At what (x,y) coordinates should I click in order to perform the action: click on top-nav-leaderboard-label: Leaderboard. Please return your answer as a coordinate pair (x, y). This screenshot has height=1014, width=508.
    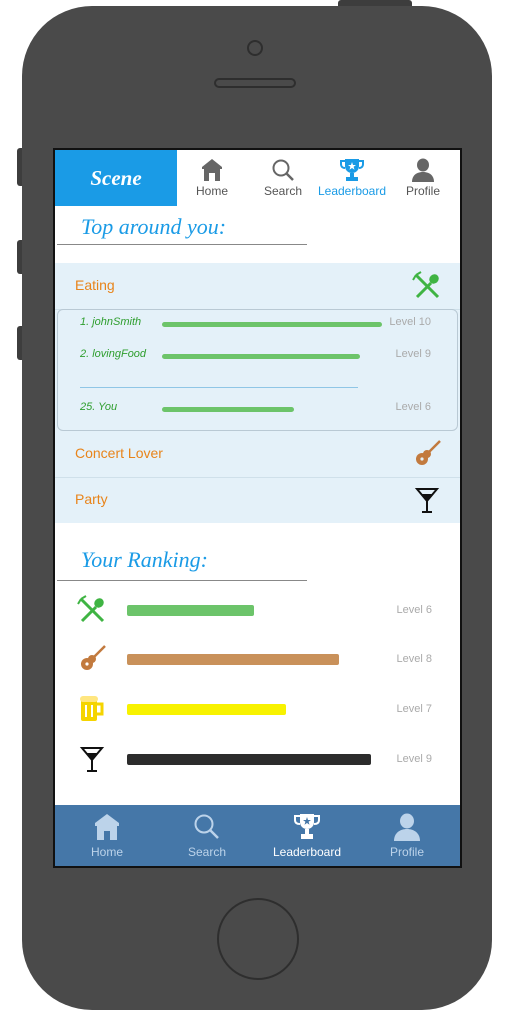
    Looking at the image, I should click on (352, 191).